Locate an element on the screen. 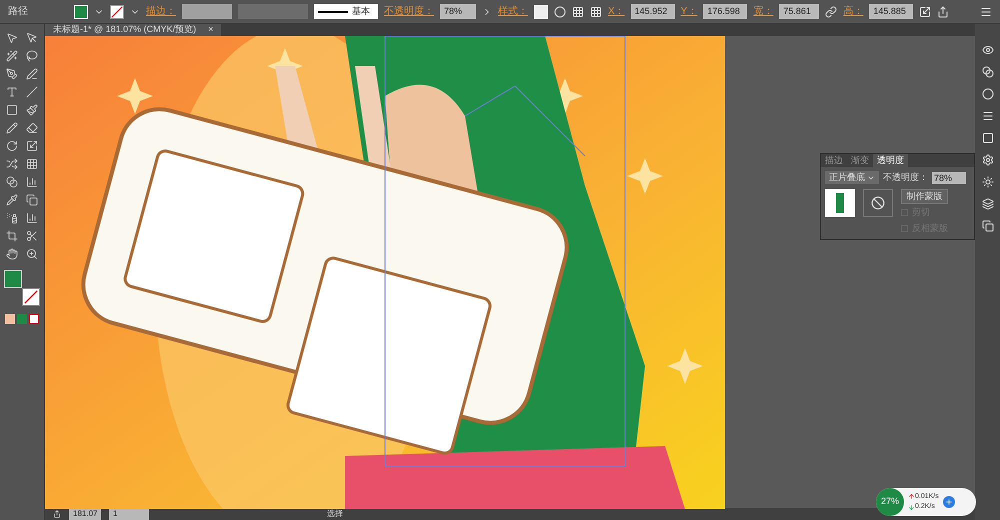  hand-icon is located at coordinates (12, 254).